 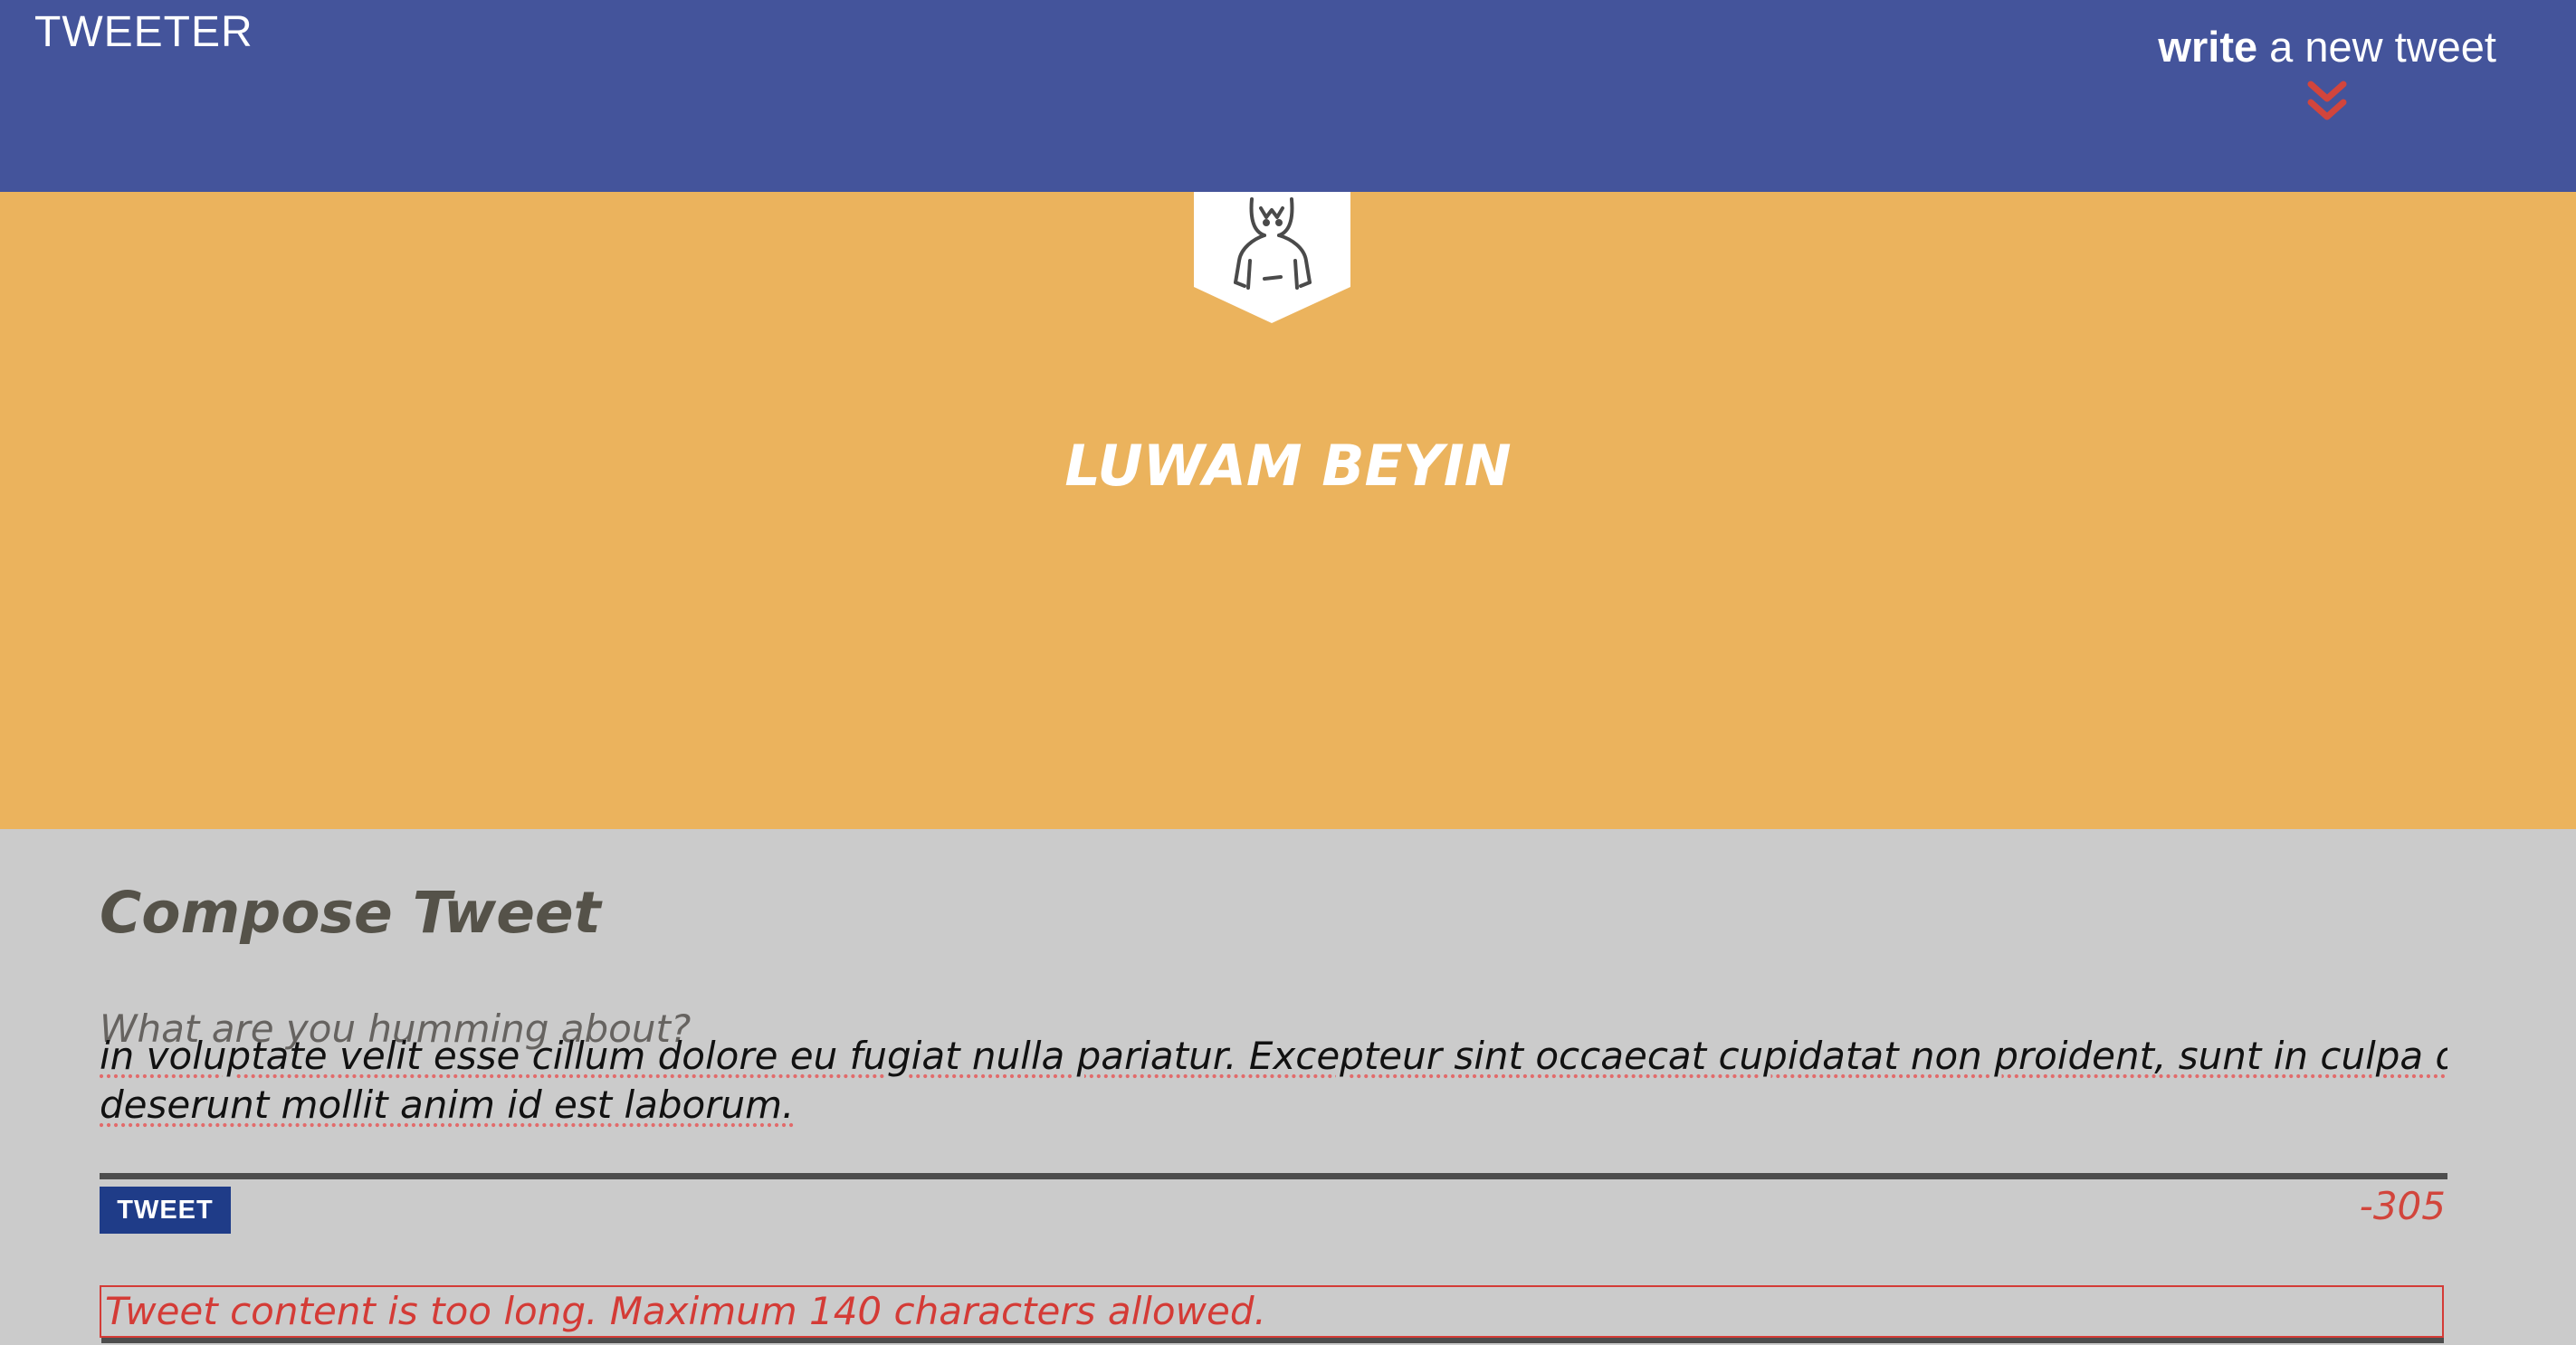 What do you see at coordinates (1273, 1176) in the screenshot?
I see `textarea-underline` at bounding box center [1273, 1176].